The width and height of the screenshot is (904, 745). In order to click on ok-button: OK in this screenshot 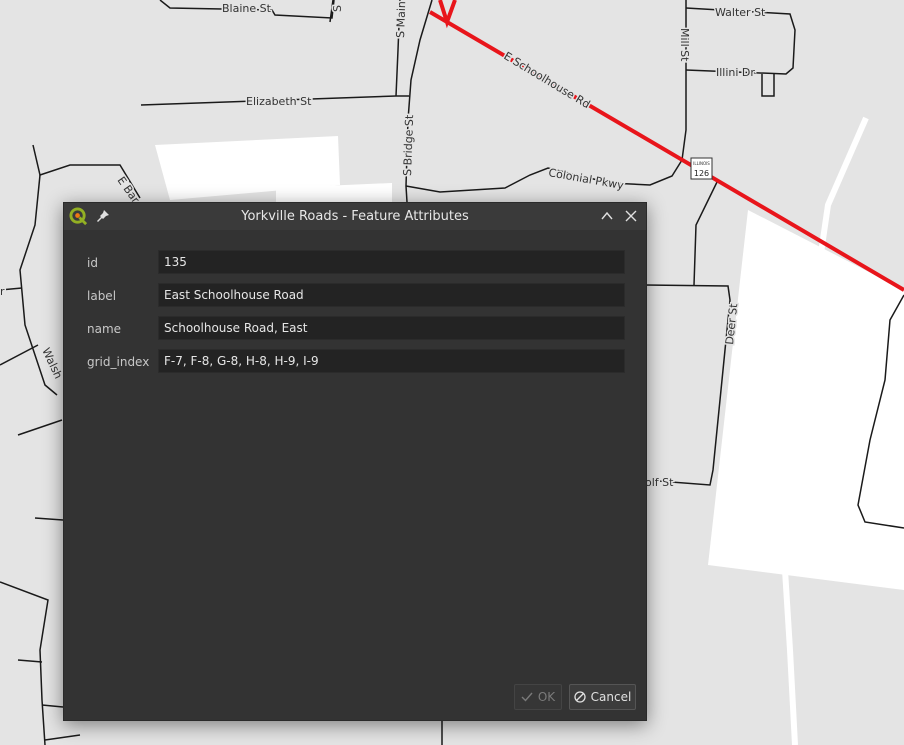, I will do `click(538, 697)`.